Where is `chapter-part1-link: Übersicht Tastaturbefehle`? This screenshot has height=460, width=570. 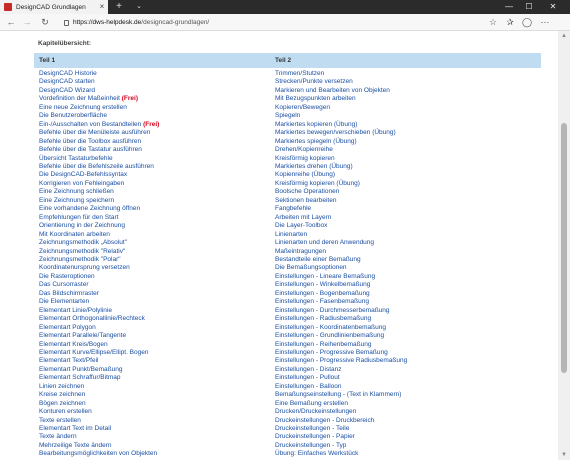 chapter-part1-link: Übersicht Tastaturbefehle is located at coordinates (99, 159).